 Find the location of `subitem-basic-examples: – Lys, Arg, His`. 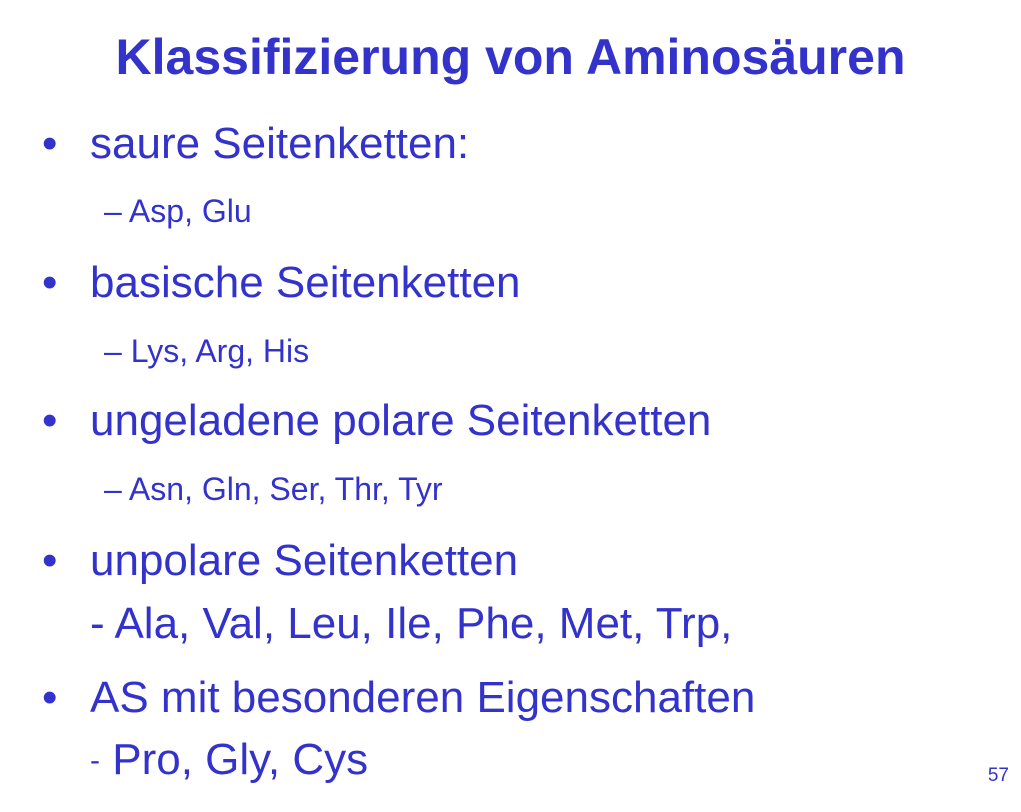

subitem-basic-examples: – Lys, Arg, His is located at coordinates (207, 351).